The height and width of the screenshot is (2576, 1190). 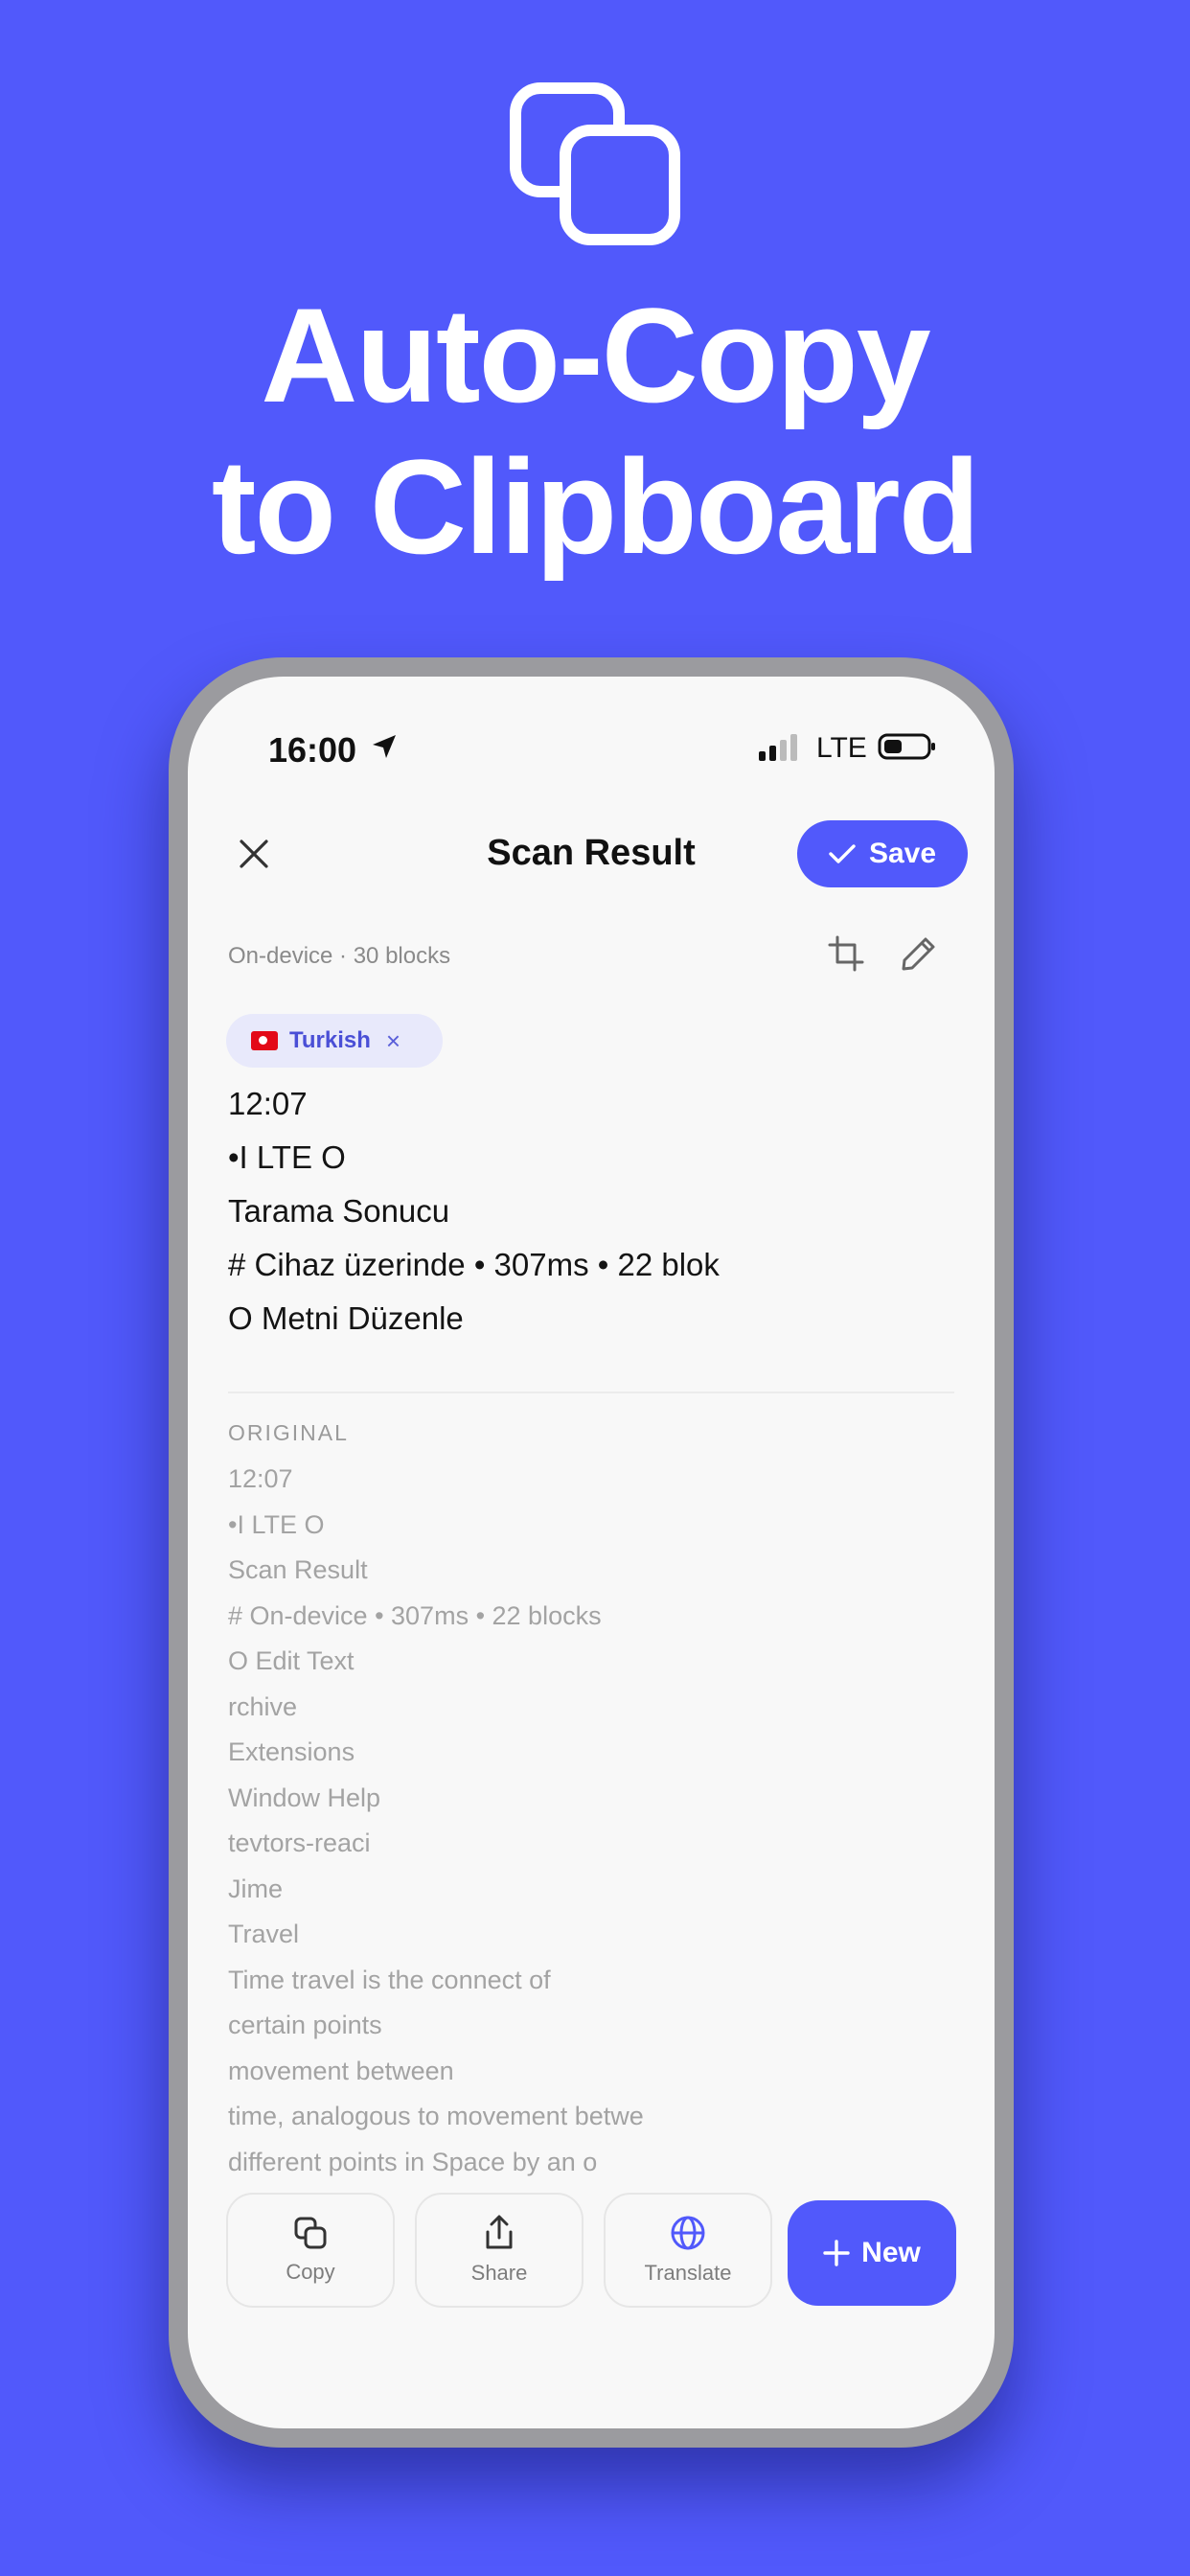 I want to click on translate-button: Translate, so click(x=688, y=2250).